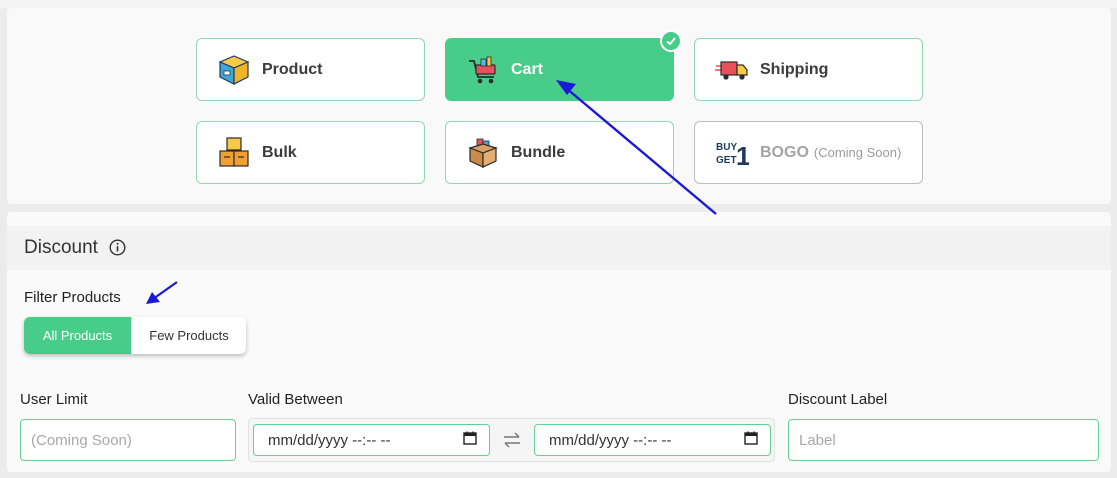 The width and height of the screenshot is (1117, 478). I want to click on svg-text: 1, so click(742, 155).